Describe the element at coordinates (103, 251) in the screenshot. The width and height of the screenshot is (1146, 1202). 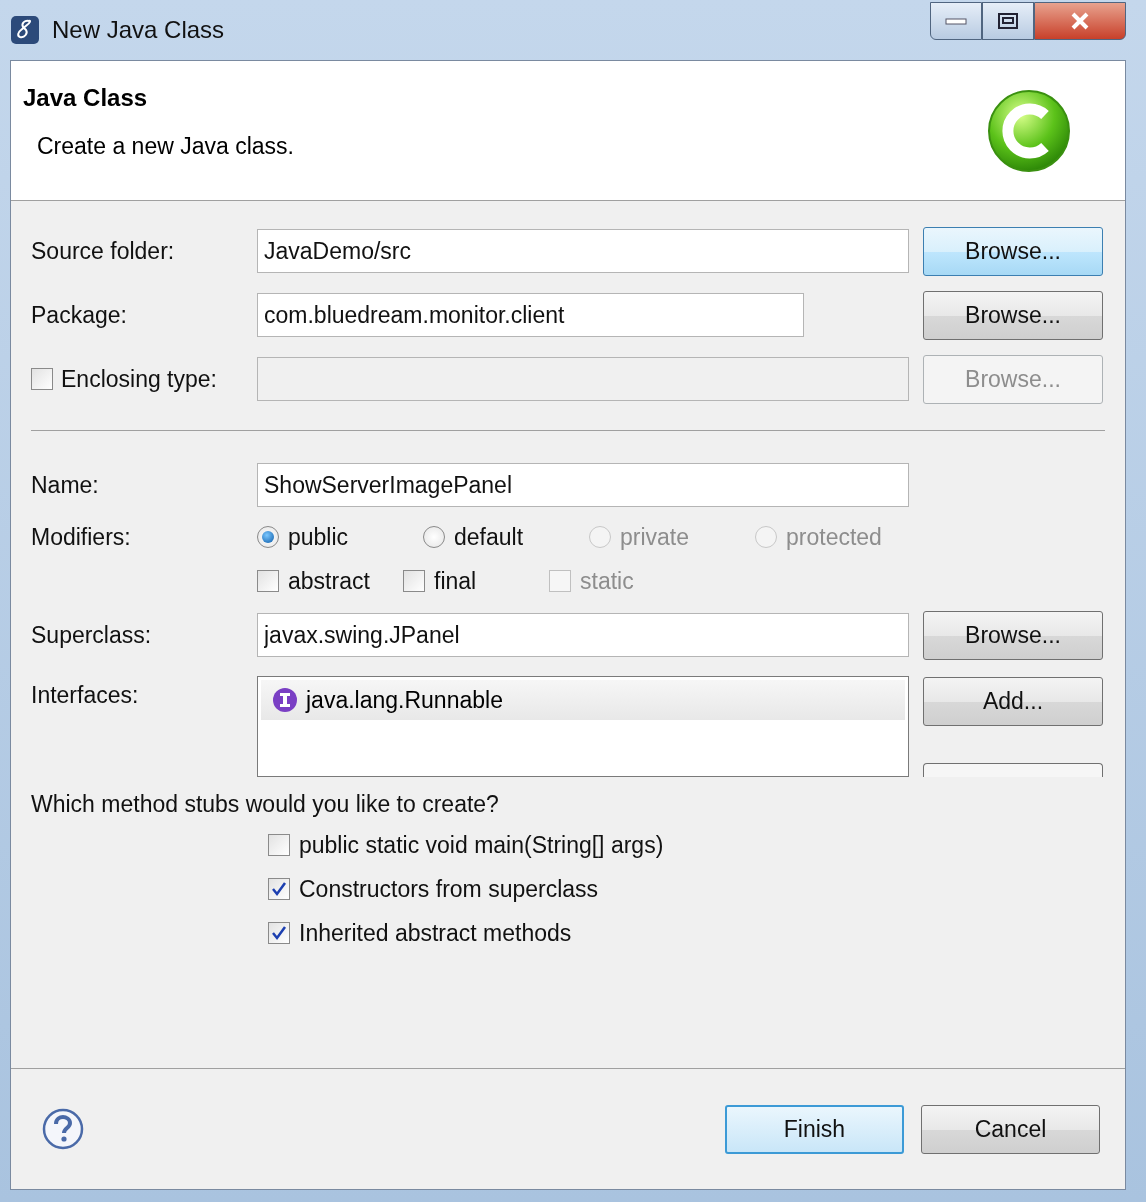
I see `field-label: Source folder:` at that location.